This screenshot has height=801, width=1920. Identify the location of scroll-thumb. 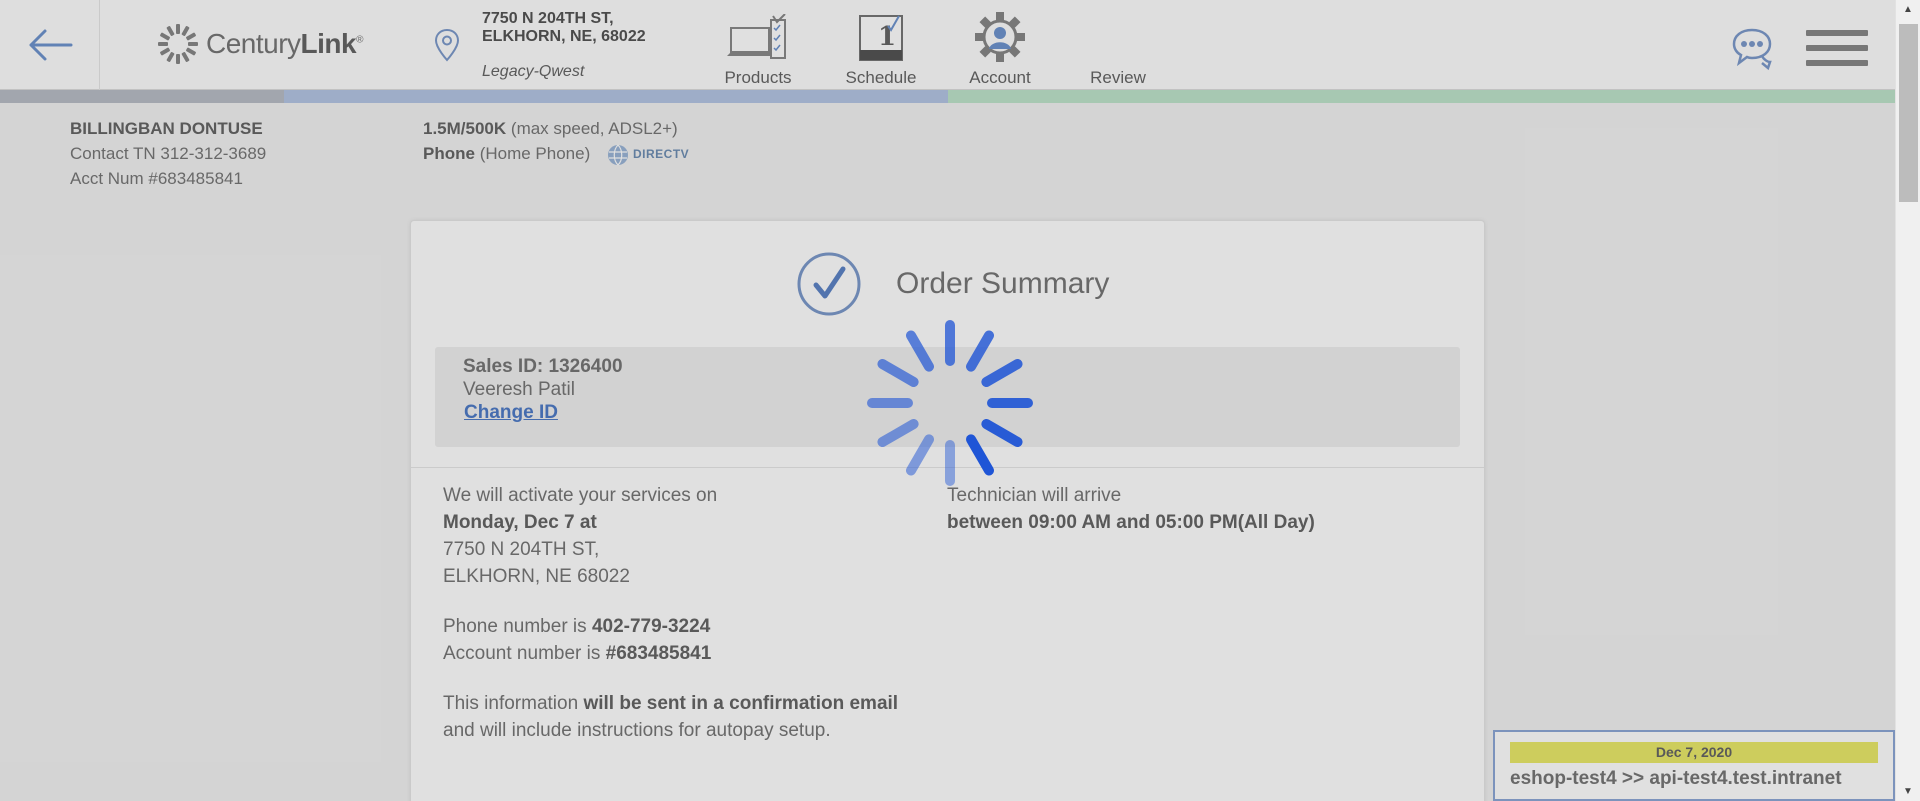
(1908, 113).